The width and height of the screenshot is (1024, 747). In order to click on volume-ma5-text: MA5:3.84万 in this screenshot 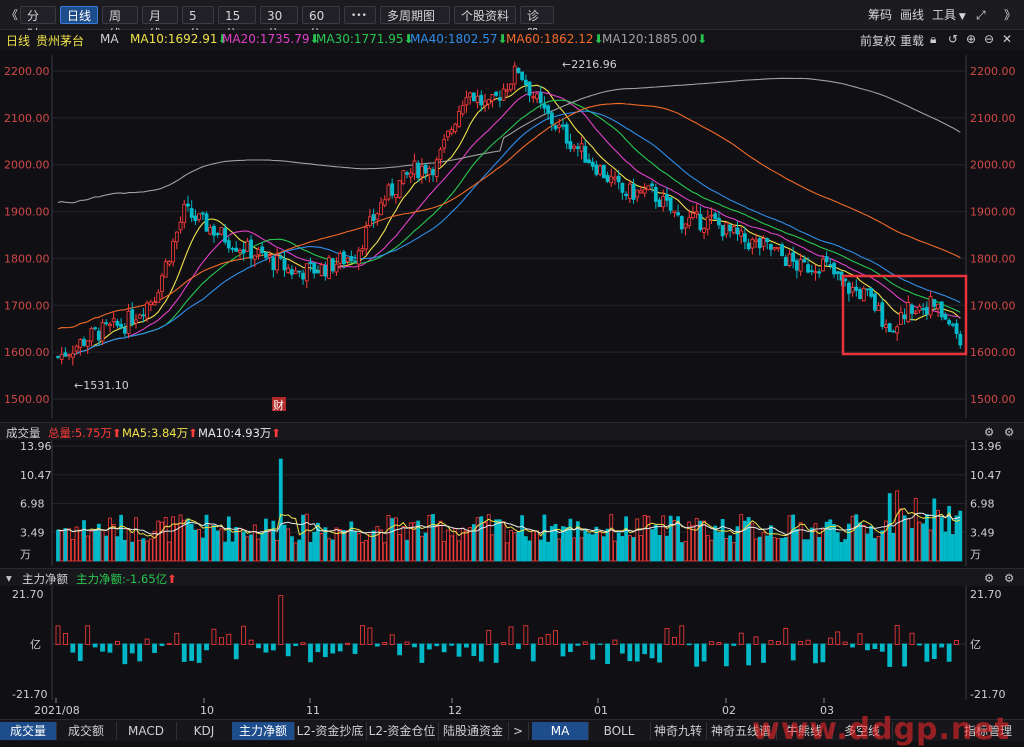, I will do `click(155, 433)`.